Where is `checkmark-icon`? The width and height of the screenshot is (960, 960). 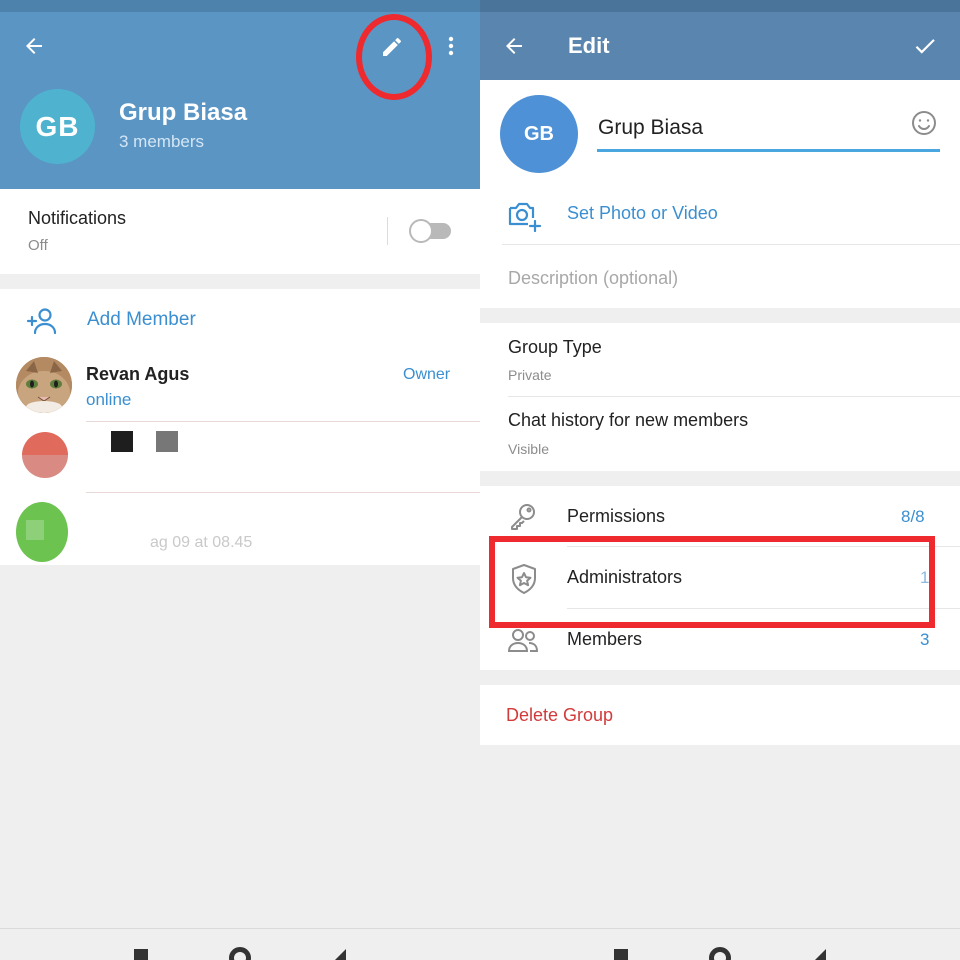
checkmark-icon is located at coordinates (925, 46).